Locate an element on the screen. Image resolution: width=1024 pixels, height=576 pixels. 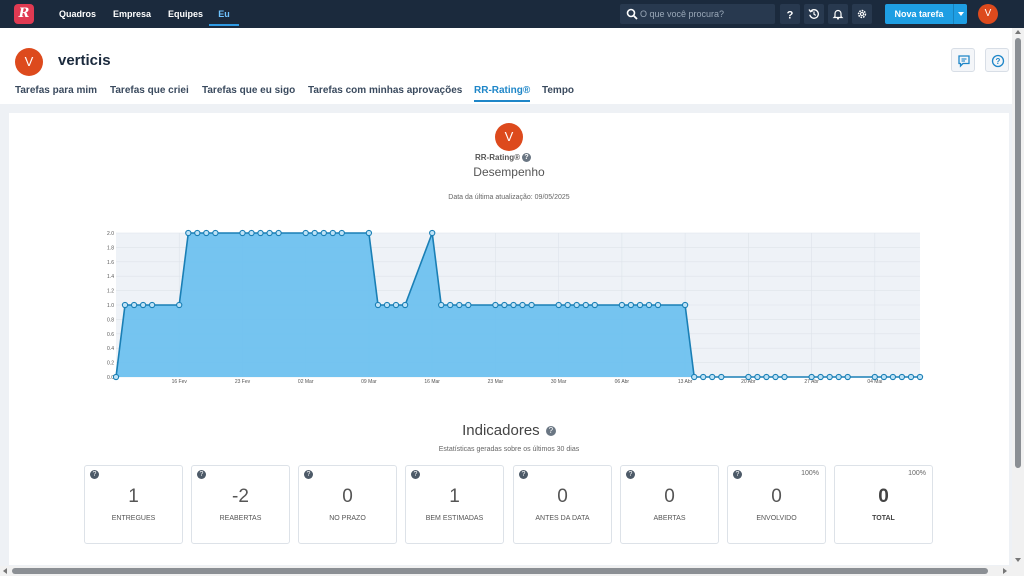
bell-icon is located at coordinates (838, 14).